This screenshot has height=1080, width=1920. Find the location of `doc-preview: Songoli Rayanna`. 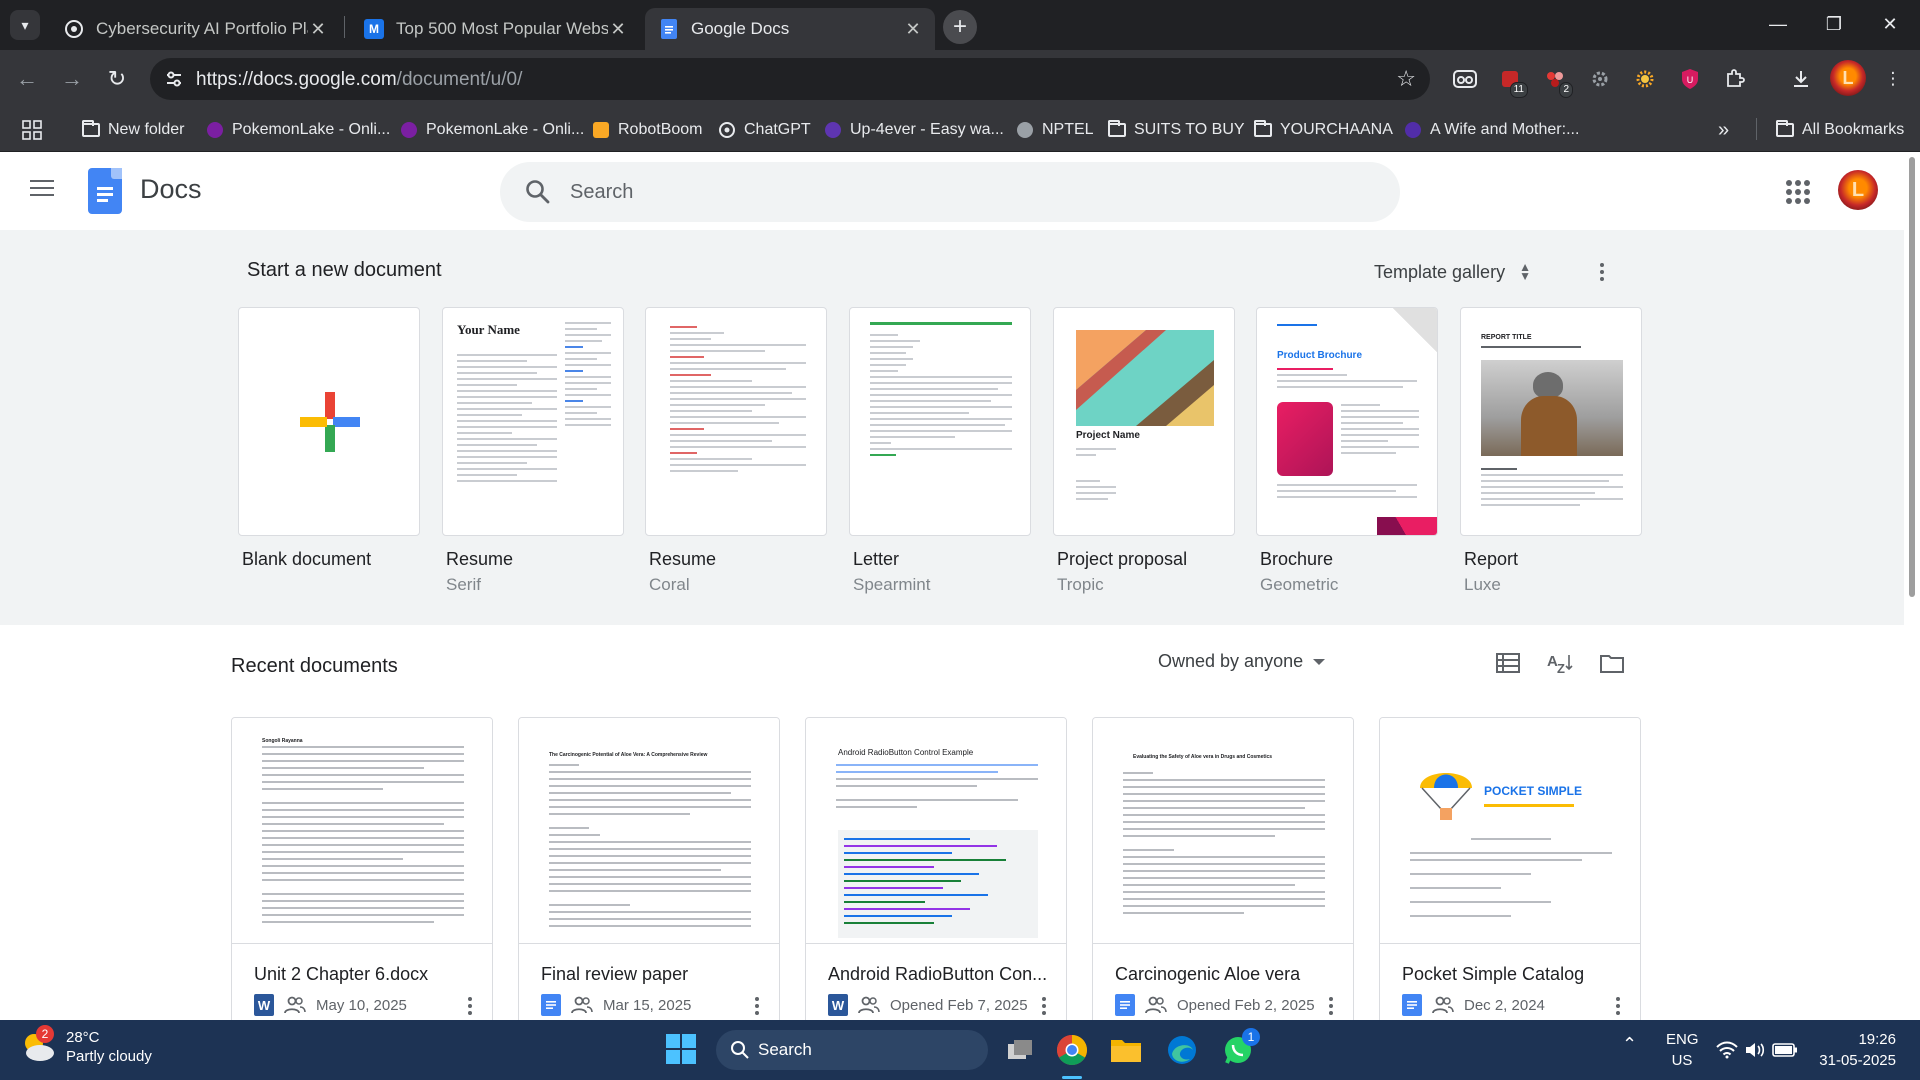

doc-preview: Songoli Rayanna is located at coordinates (362, 831).